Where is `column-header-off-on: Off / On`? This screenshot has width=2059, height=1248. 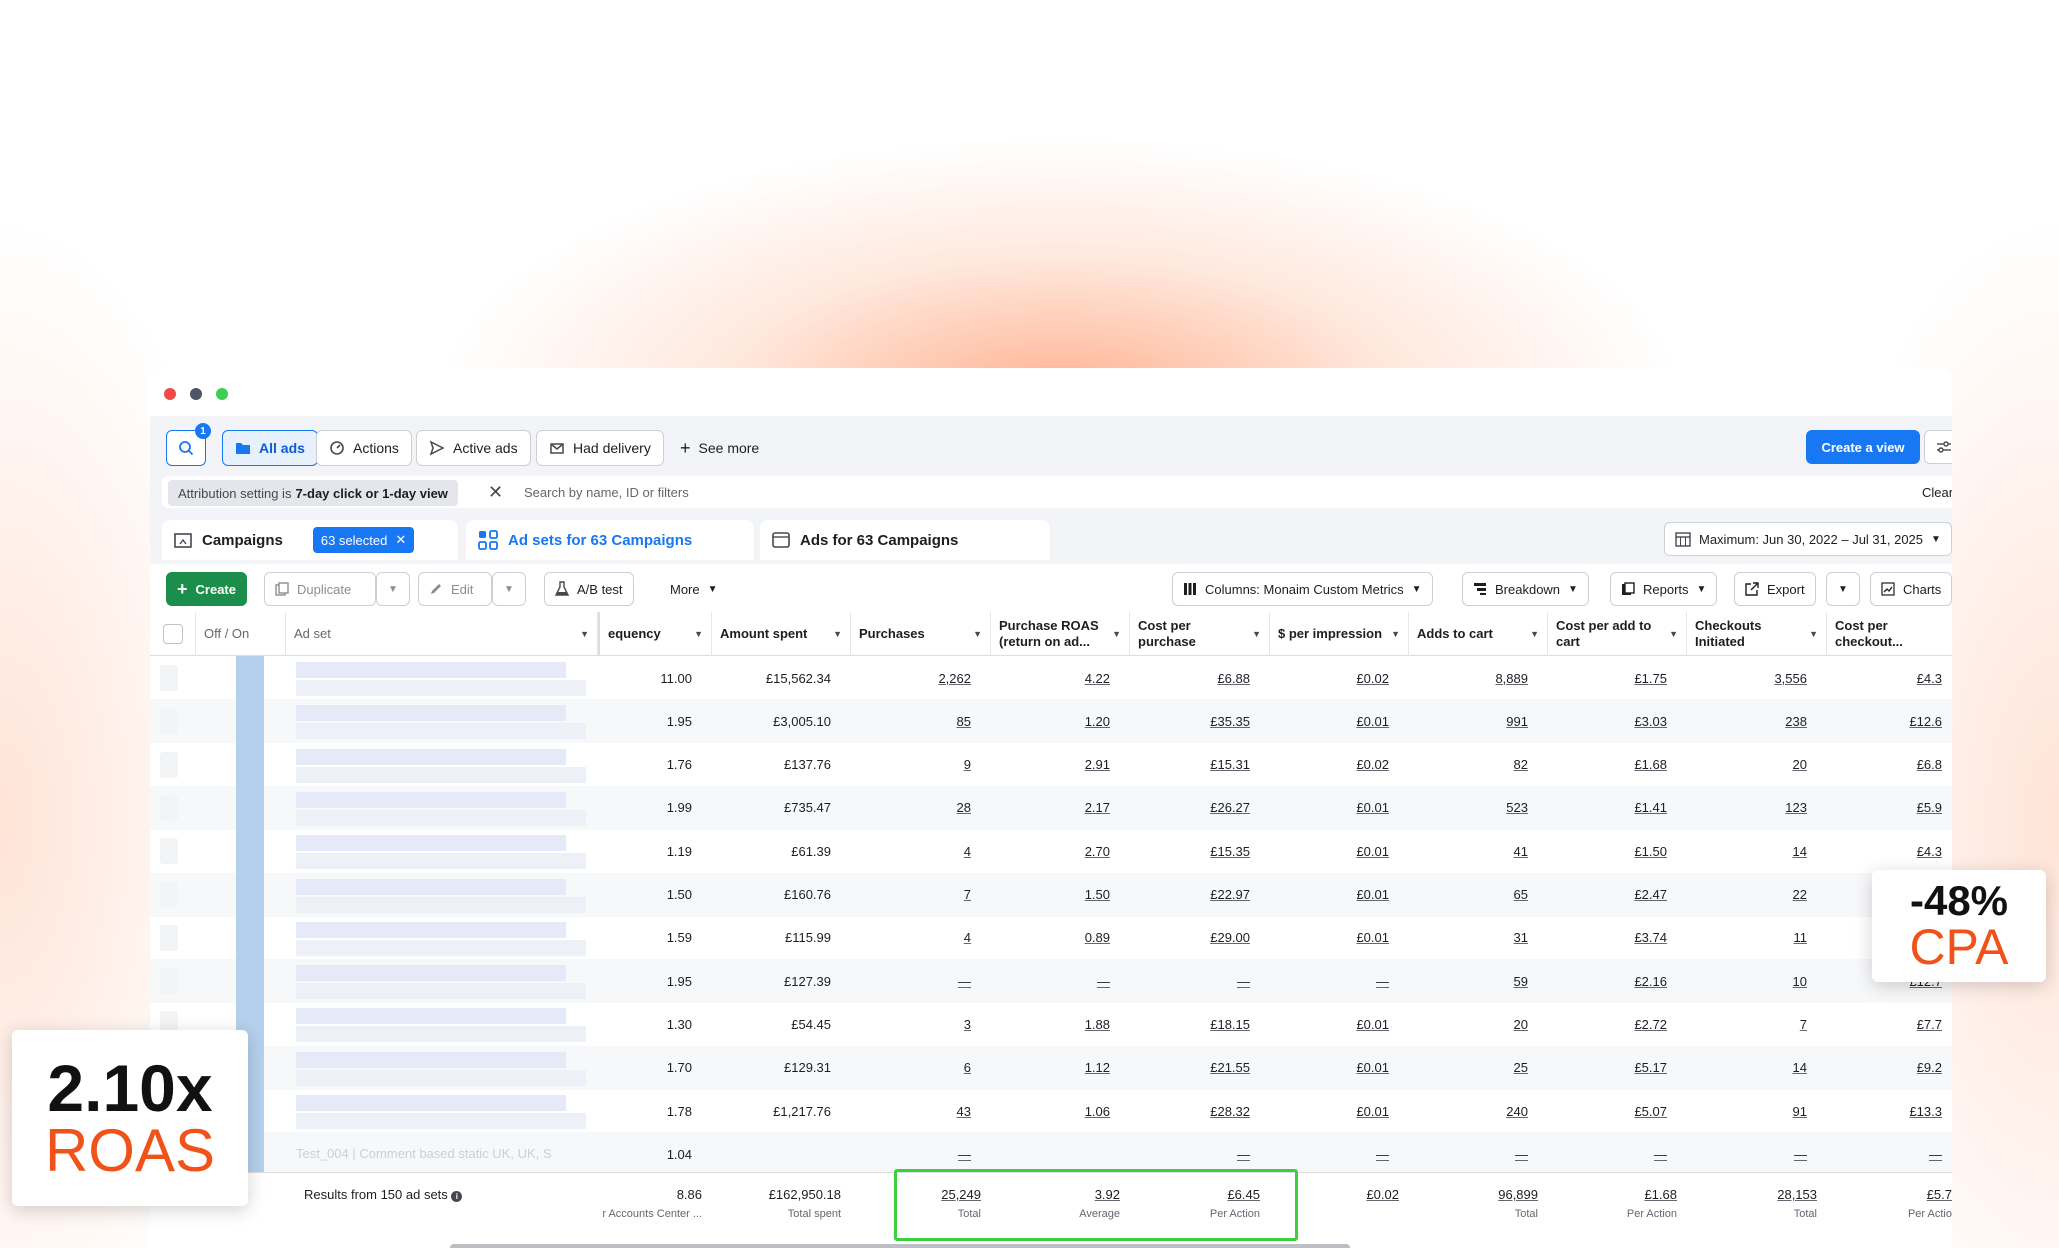 column-header-off-on: Off / On is located at coordinates (241, 634).